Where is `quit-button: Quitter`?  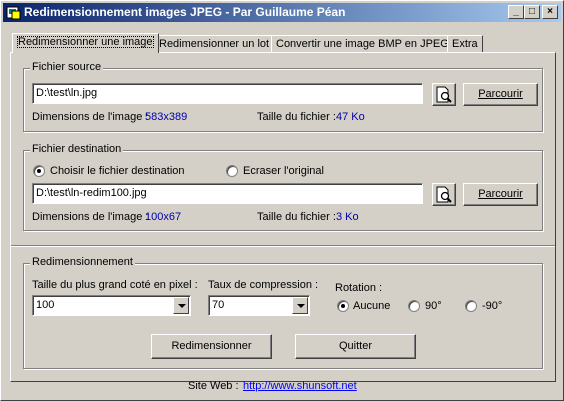 quit-button: Quitter is located at coordinates (355, 346).